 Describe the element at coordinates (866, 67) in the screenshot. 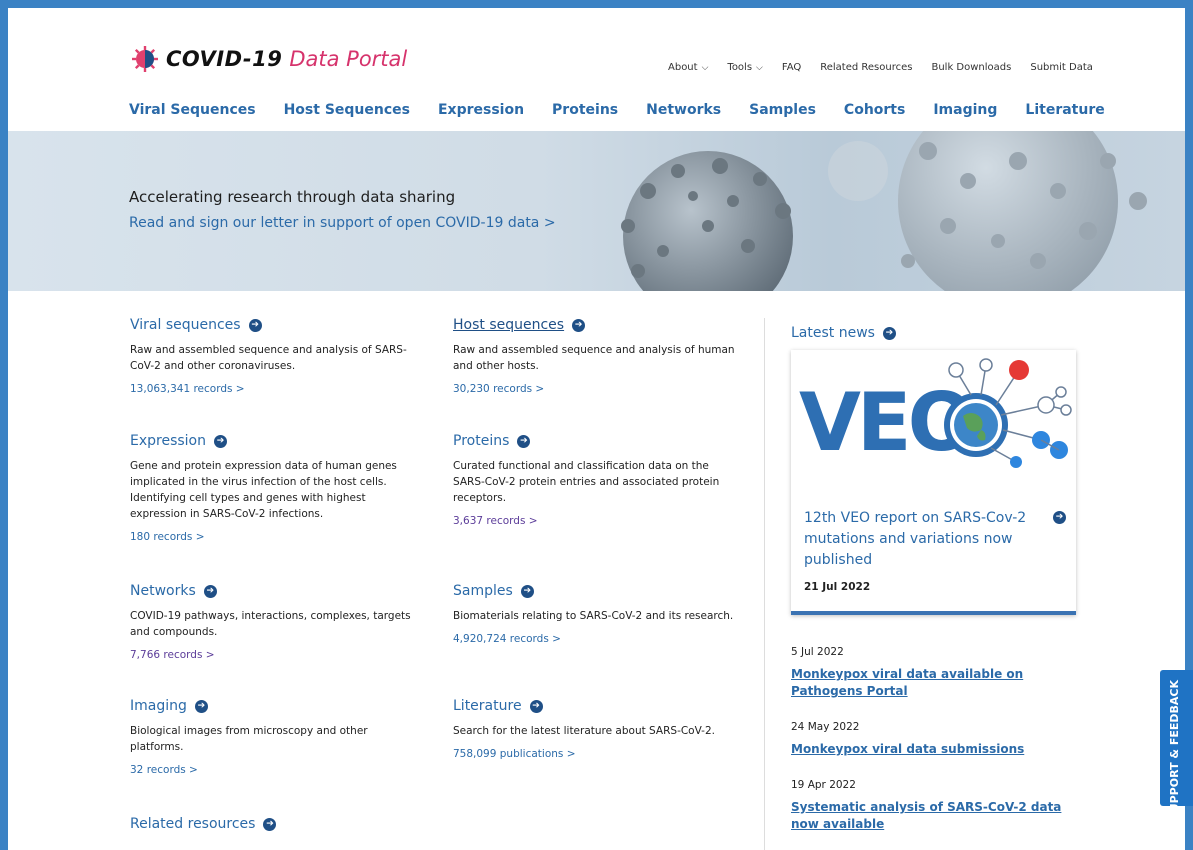

I see `top-nav-related-resources: Related Resources` at that location.